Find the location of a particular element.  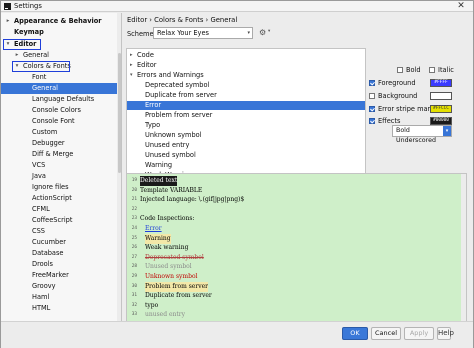

sidebar-item: Diff & Merge is located at coordinates (61, 154).